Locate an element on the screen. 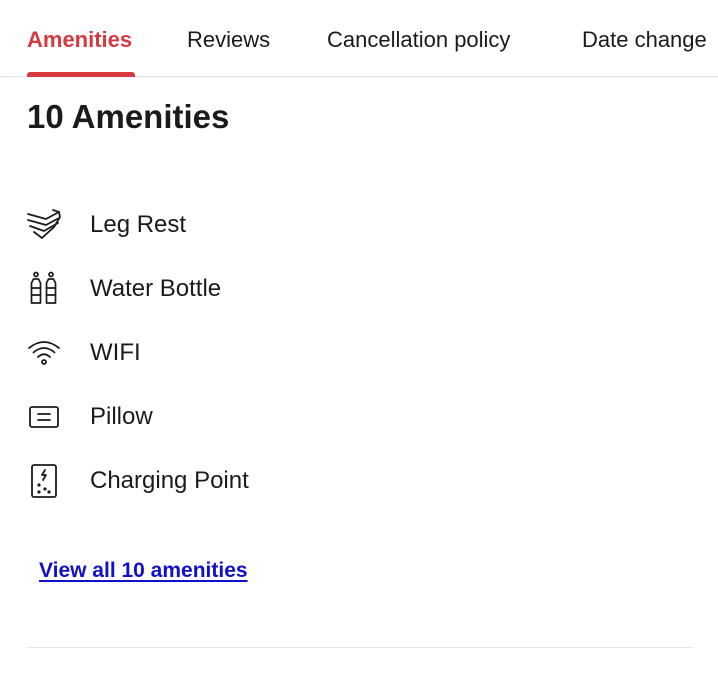 The width and height of the screenshot is (718, 674). tab-cancellation-policy: Cancellation policy is located at coordinates (418, 40).